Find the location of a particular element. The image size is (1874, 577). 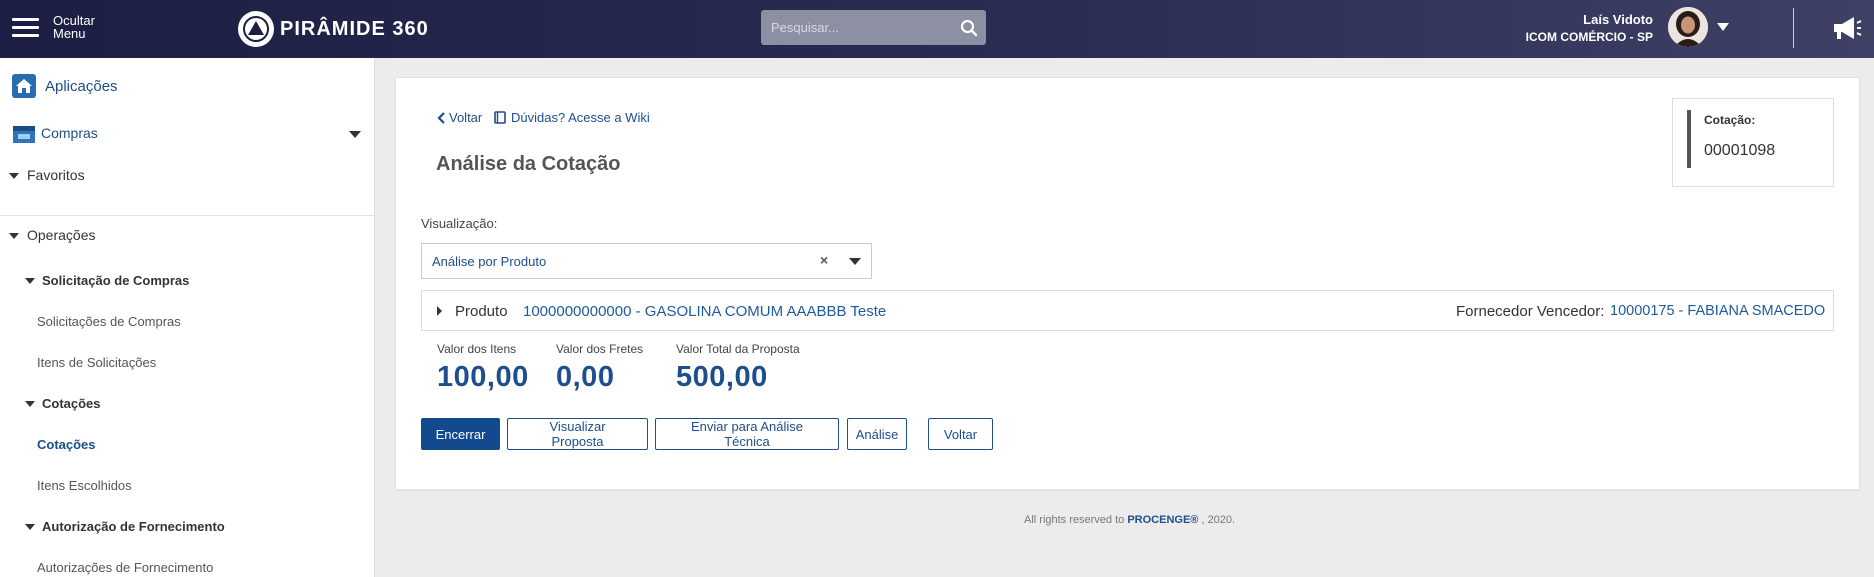

cotacao-accent-bar is located at coordinates (1689, 139).